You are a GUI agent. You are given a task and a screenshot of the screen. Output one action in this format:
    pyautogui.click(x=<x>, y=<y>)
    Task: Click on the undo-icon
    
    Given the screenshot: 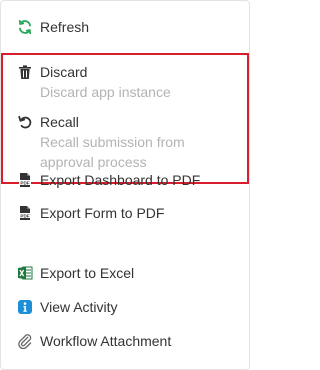 What is the action you would take?
    pyautogui.click(x=25, y=122)
    